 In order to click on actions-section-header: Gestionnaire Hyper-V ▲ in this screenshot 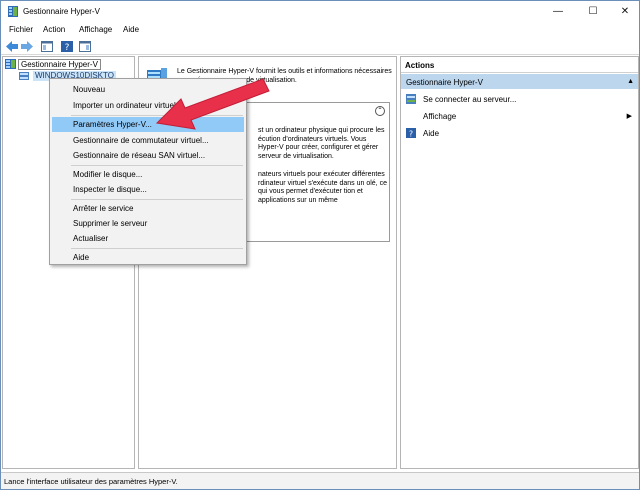, I will do `click(519, 81)`.